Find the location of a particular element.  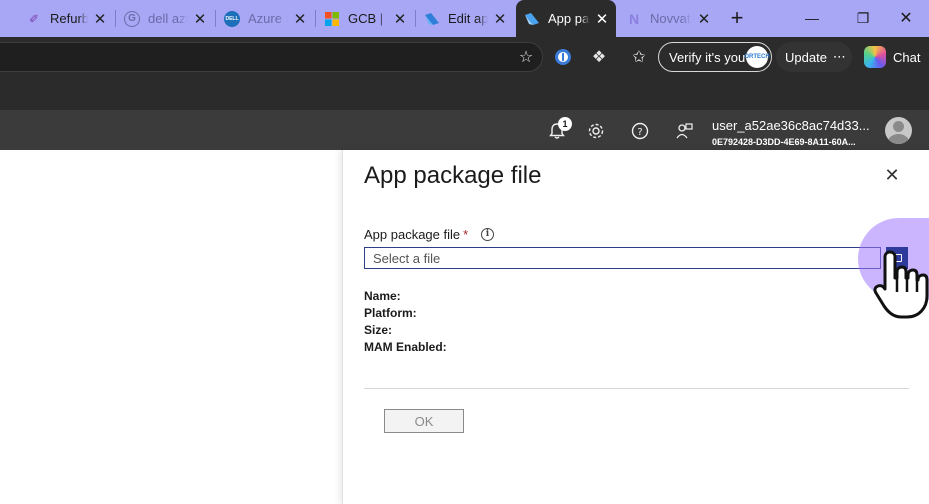

tab-gcb: GCB | Cu ✕ is located at coordinates (365, 18).